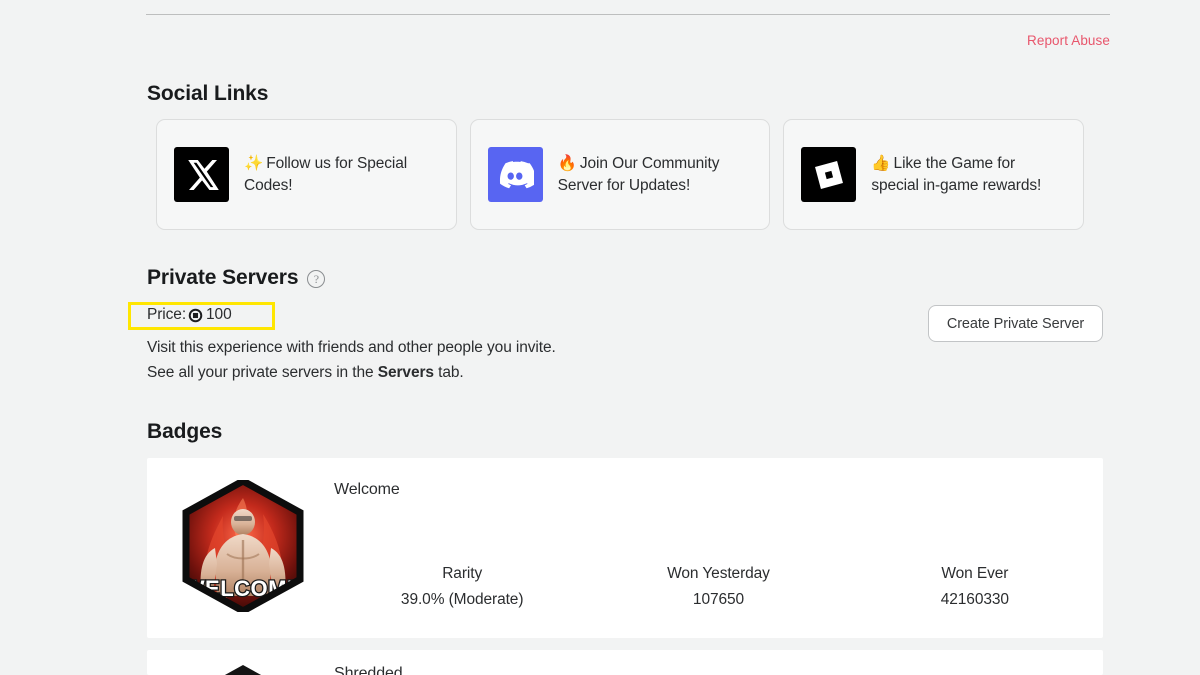  What do you see at coordinates (718, 573) in the screenshot?
I see `badge-stat-won-yesterday-label: Won Yesterday` at bounding box center [718, 573].